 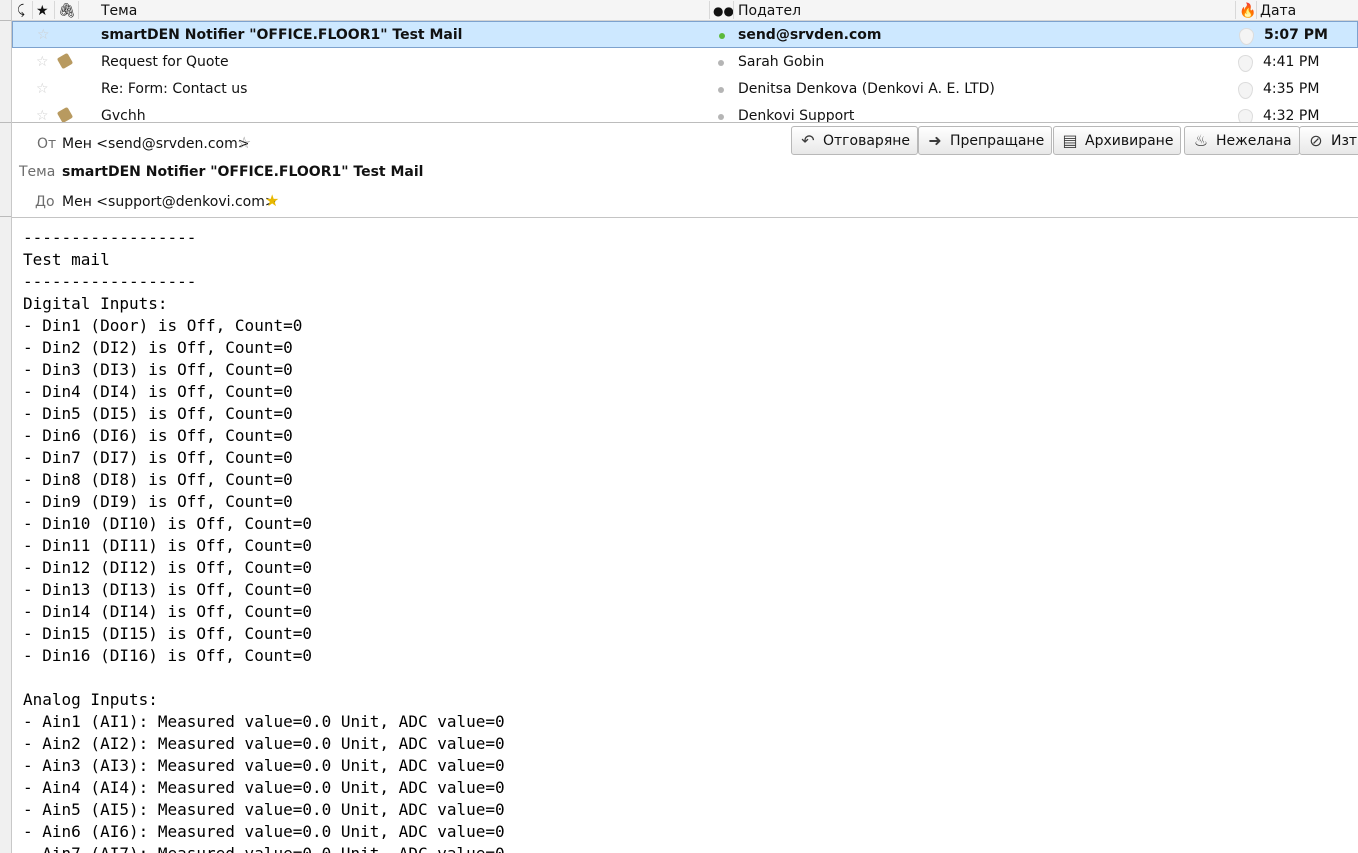 I want to click on row-sender: Denkovi Support, so click(x=796, y=115).